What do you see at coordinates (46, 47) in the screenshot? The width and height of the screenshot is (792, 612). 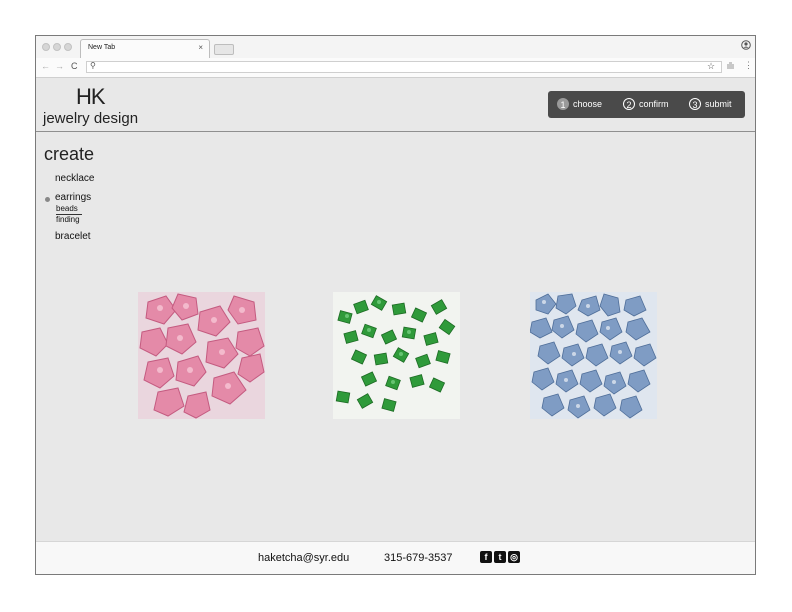 I see `close-window-button` at bounding box center [46, 47].